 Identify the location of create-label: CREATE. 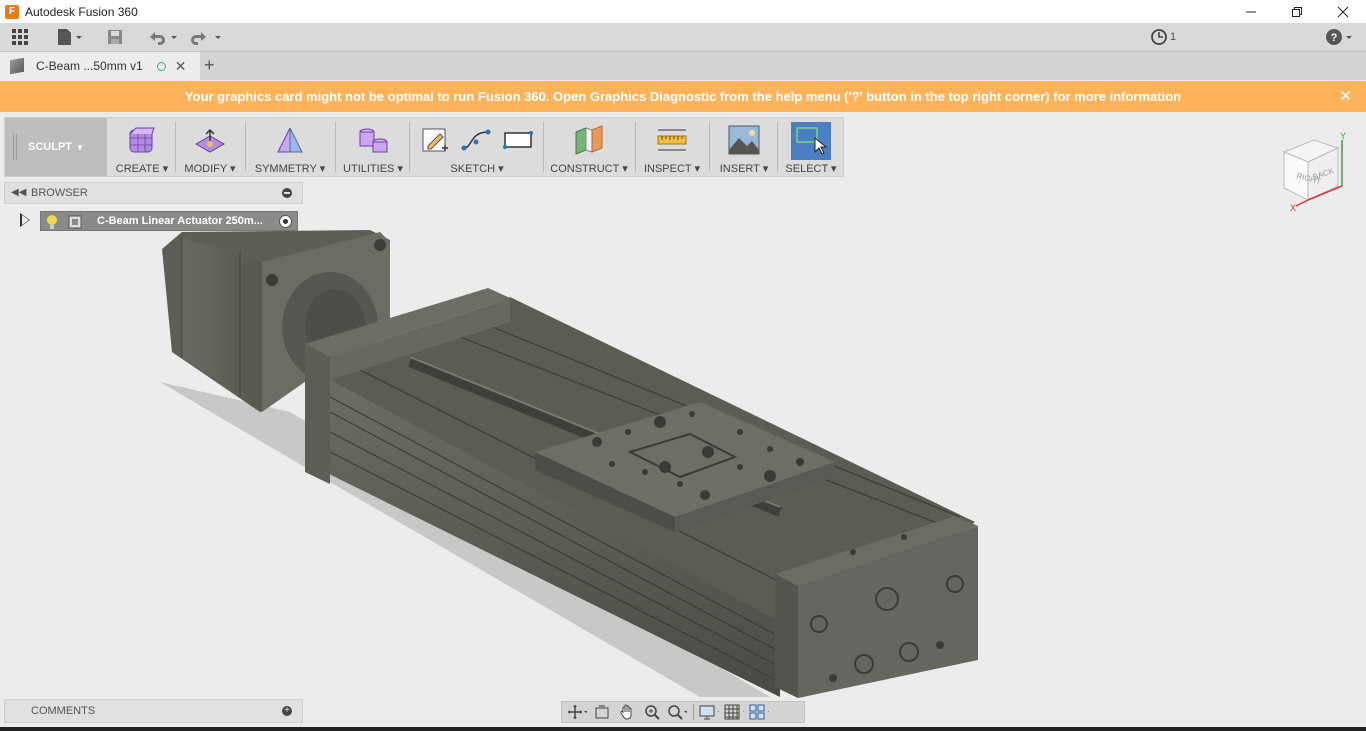
(137, 169).